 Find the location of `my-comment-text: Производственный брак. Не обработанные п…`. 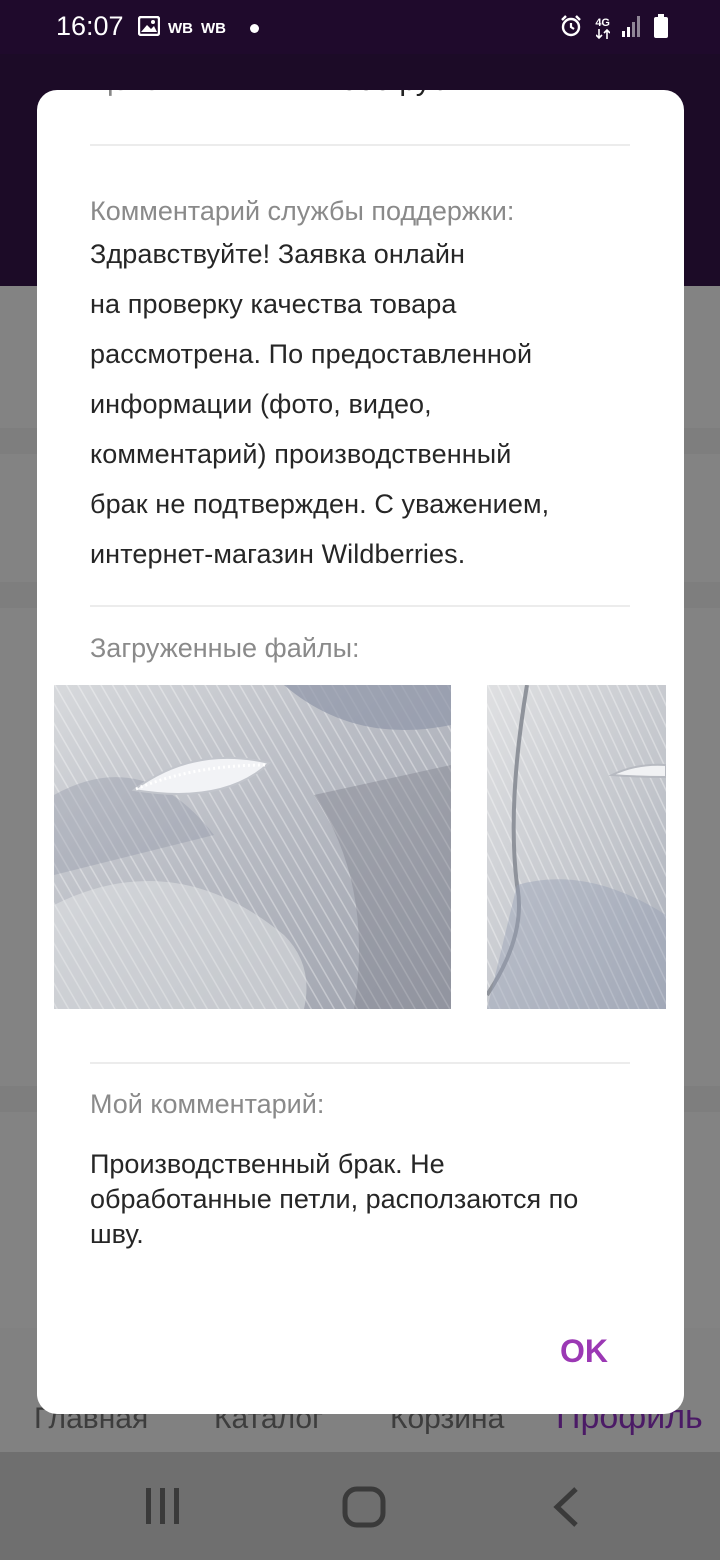

my-comment-text: Производственный брак. Не обработанные п… is located at coordinates (334, 1199).